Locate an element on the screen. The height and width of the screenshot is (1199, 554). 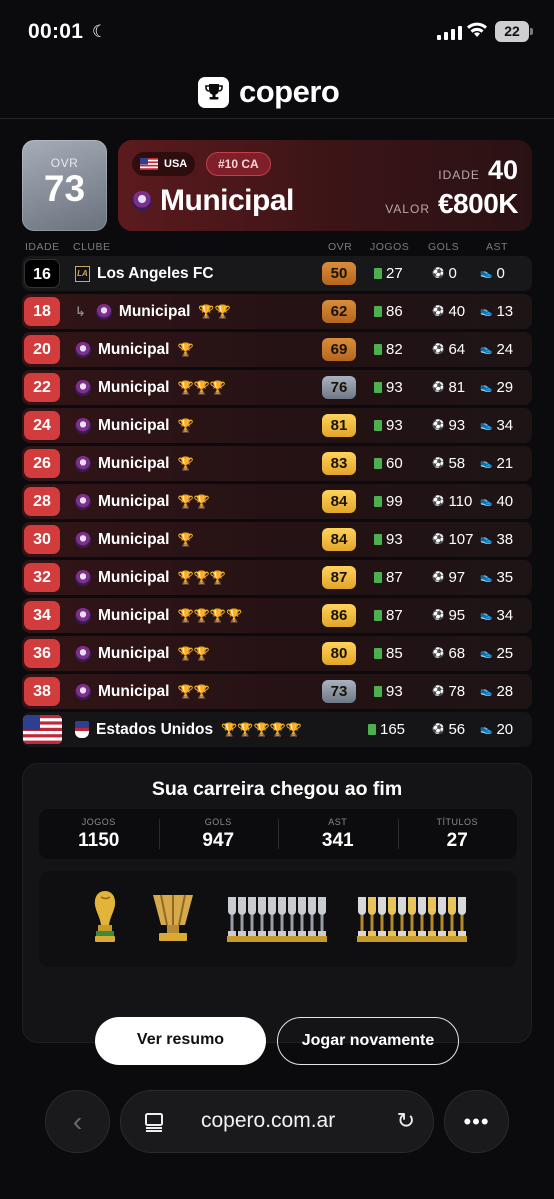
market-value: €800K is located at coordinates (478, 203).